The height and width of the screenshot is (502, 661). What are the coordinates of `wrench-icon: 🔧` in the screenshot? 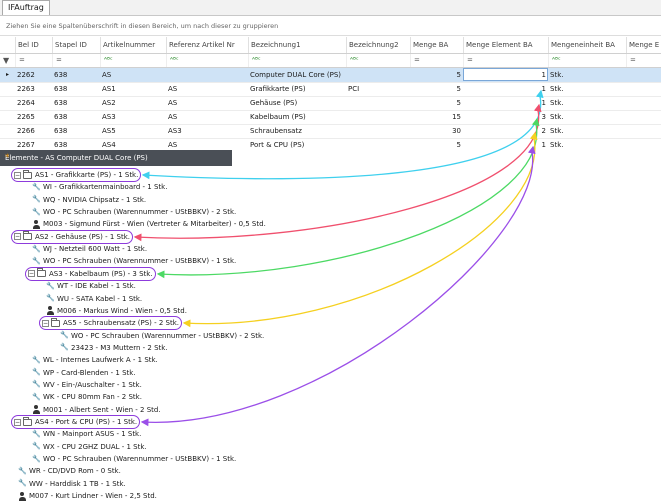 It's located at (36, 199).